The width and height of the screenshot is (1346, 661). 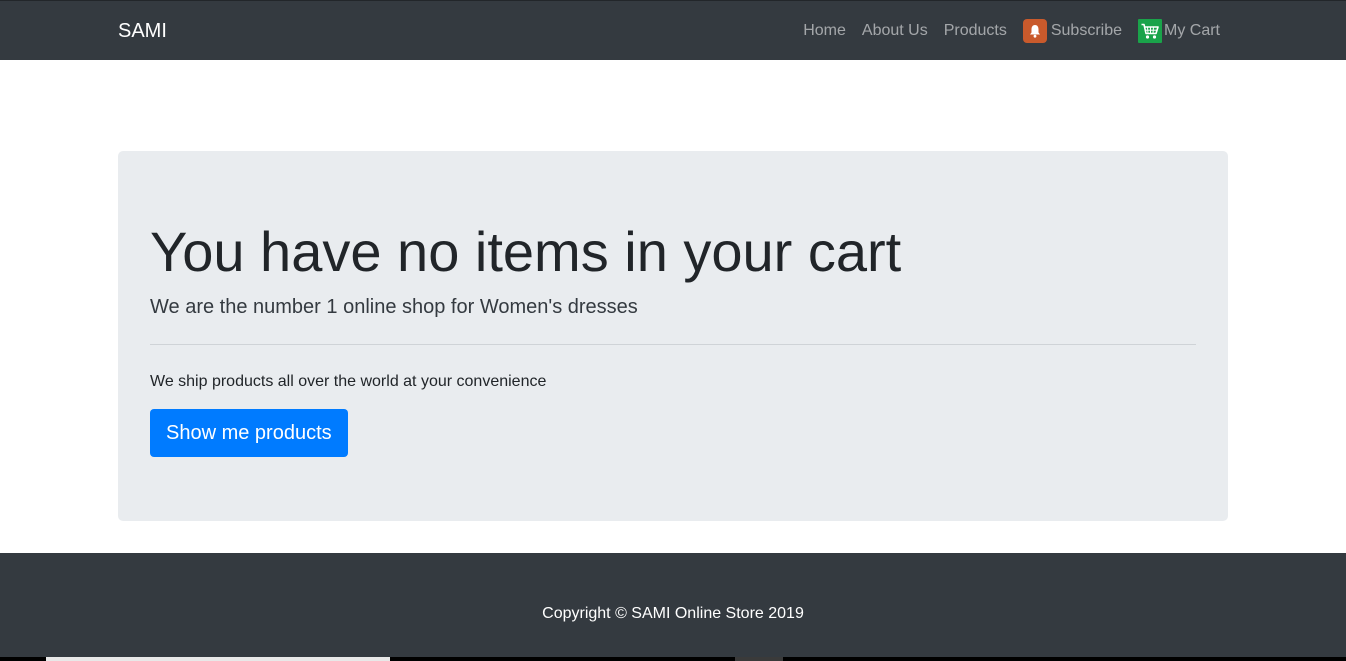 I want to click on shopping-cart-icon, so click(x=1150, y=31).